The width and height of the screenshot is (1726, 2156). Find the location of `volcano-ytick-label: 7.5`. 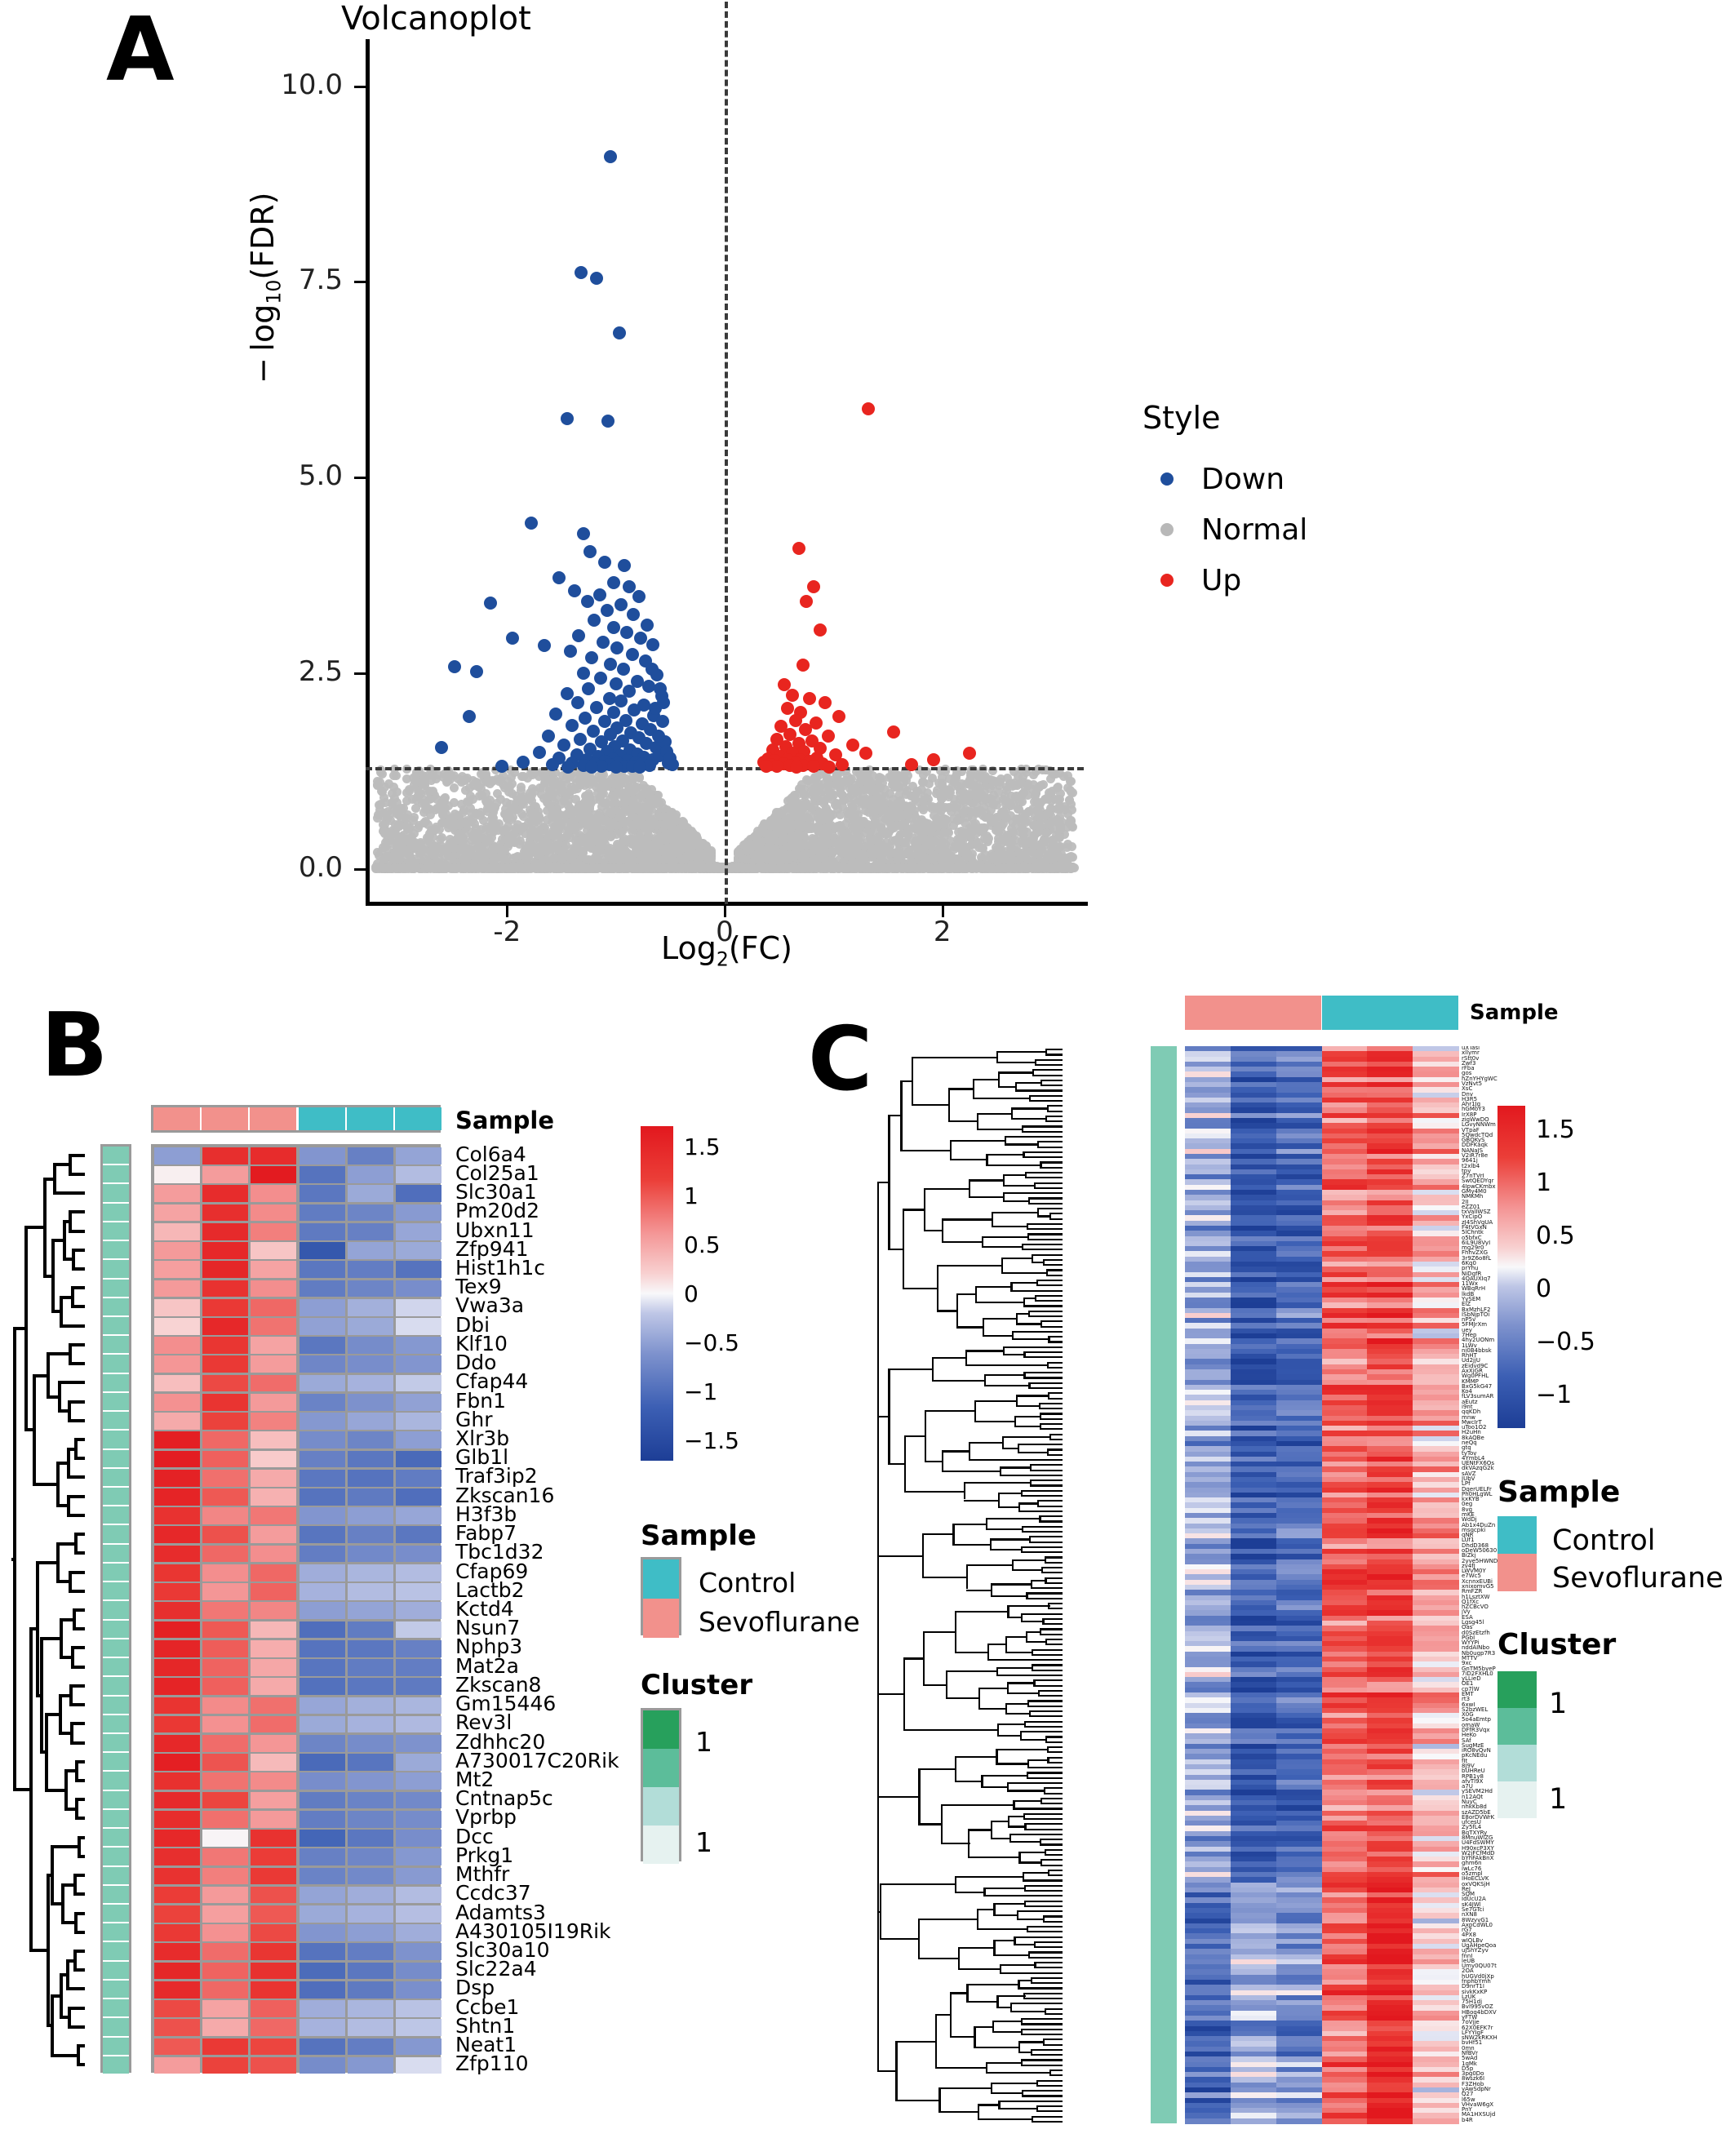

volcano-ytick-label: 7.5 is located at coordinates (320, 280).